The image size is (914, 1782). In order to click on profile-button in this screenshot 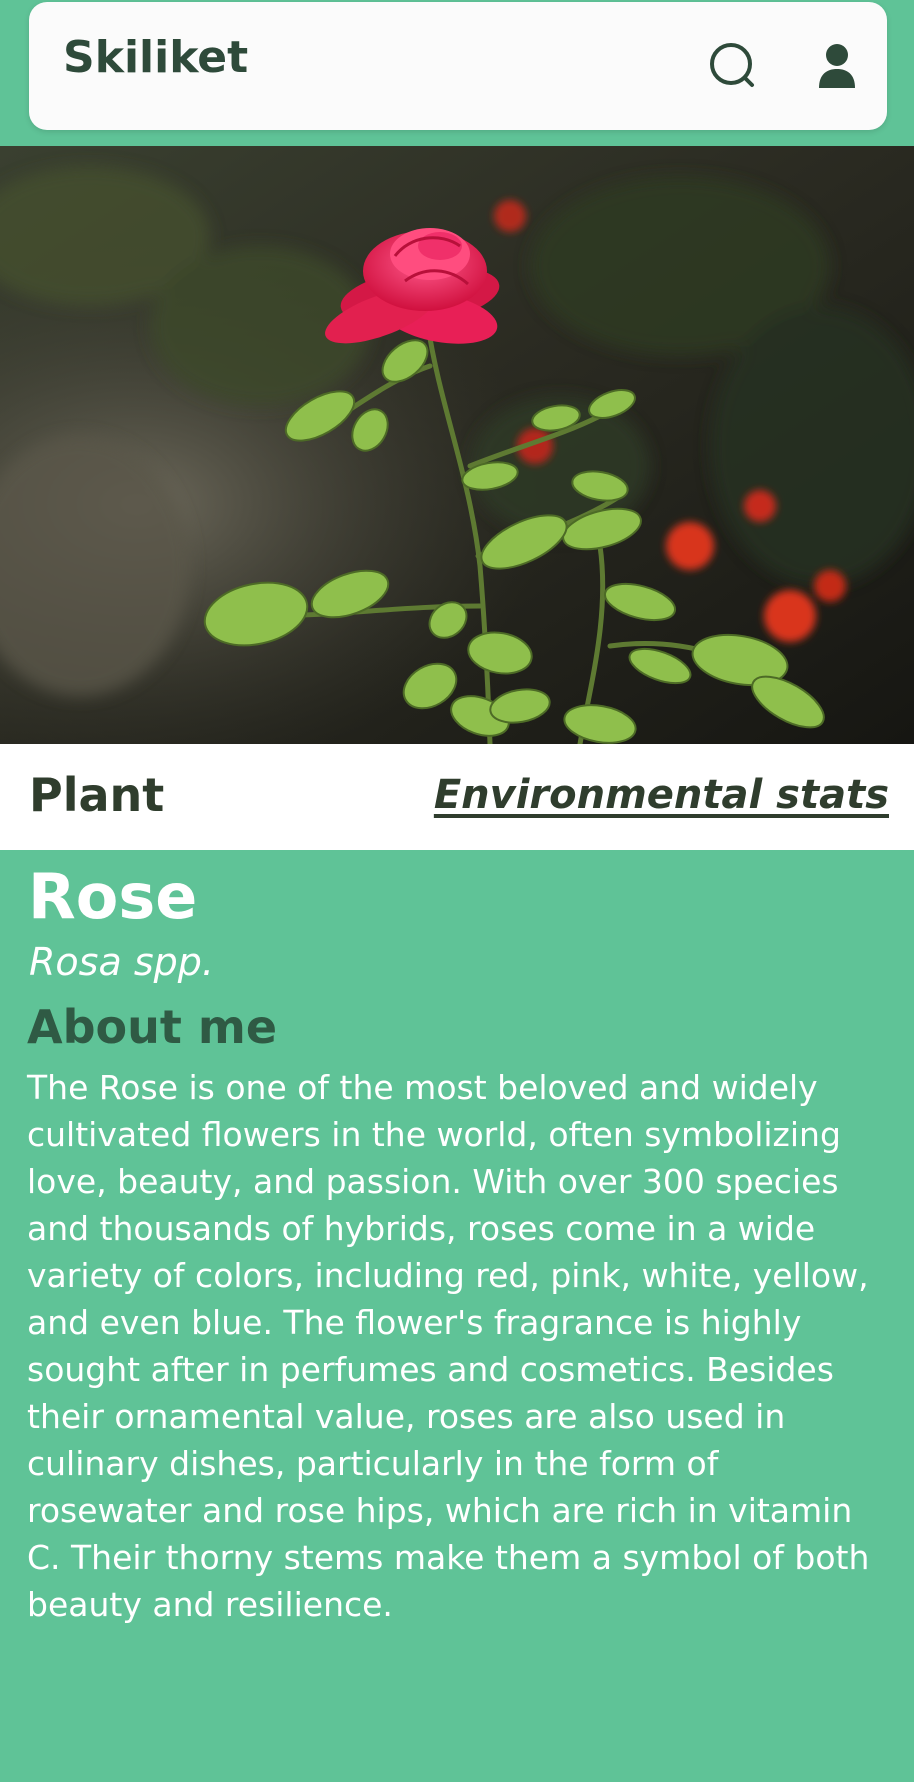, I will do `click(837, 66)`.